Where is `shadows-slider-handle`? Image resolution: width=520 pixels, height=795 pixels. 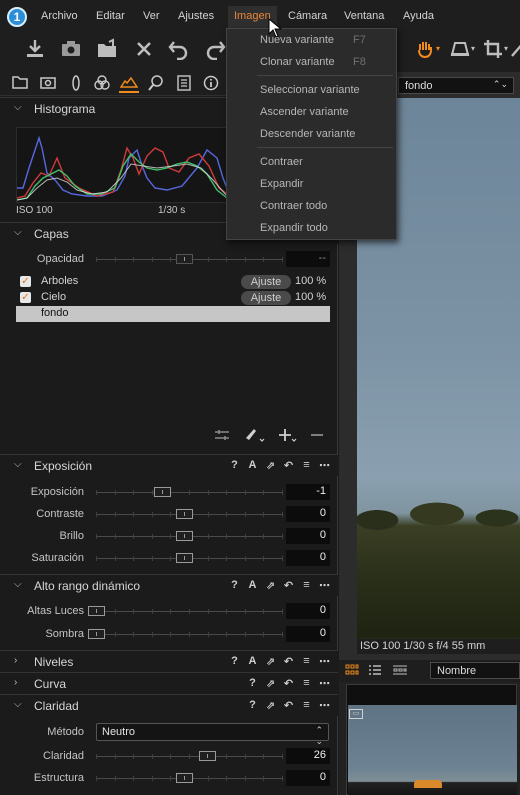 shadows-slider-handle is located at coordinates (96, 634).